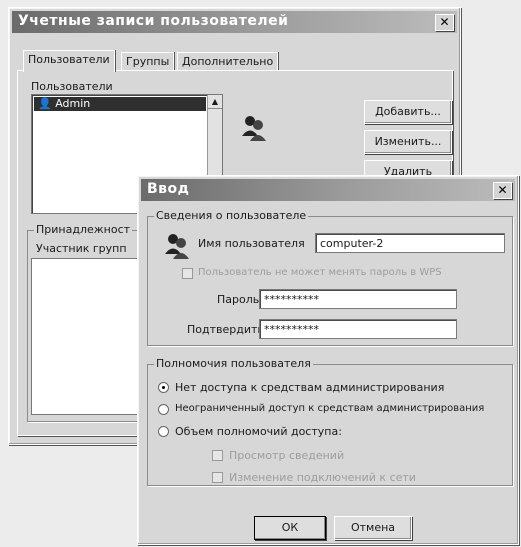 The image size is (521, 547). Describe the element at coordinates (163, 387) in the screenshot. I see `no-admin-access-radio` at that location.